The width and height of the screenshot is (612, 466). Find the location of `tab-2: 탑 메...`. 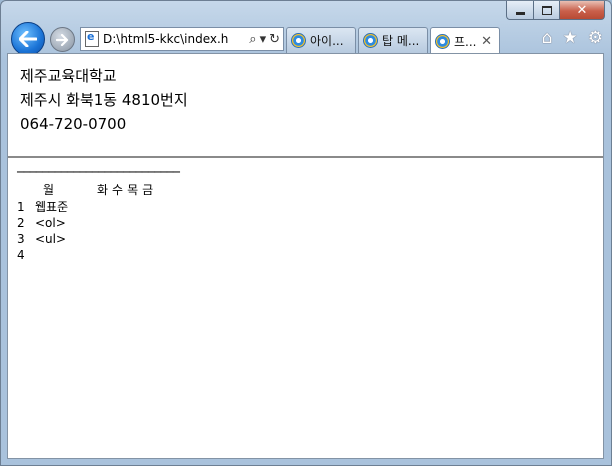

tab-2: 탑 메... is located at coordinates (393, 40).